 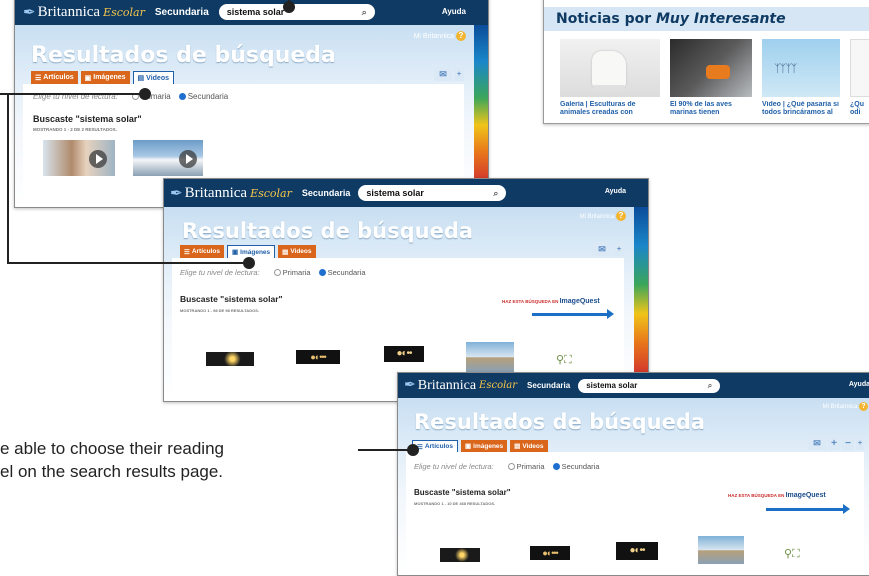 What do you see at coordinates (834, 443) in the screenshot?
I see `plus-icon: +` at bounding box center [834, 443].